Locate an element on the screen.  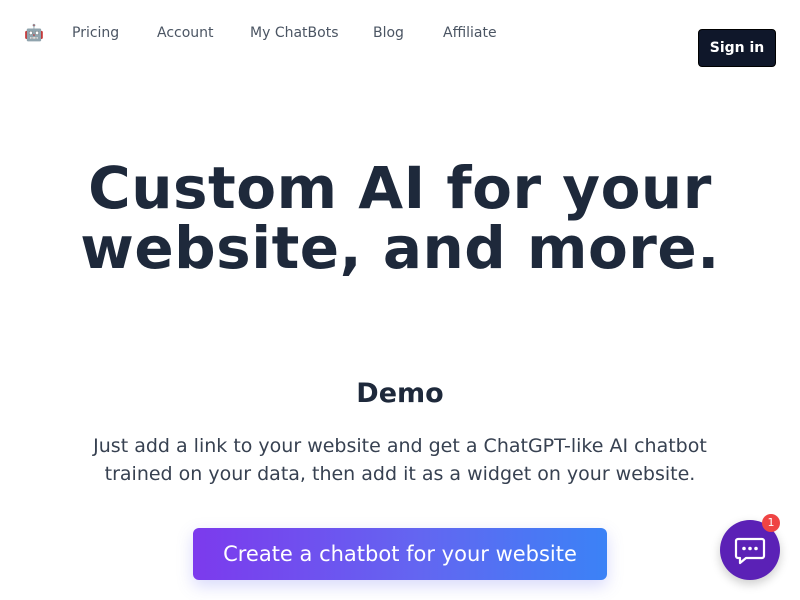
create-chatbot-button: Create a chatbot for your website is located at coordinates (400, 554).